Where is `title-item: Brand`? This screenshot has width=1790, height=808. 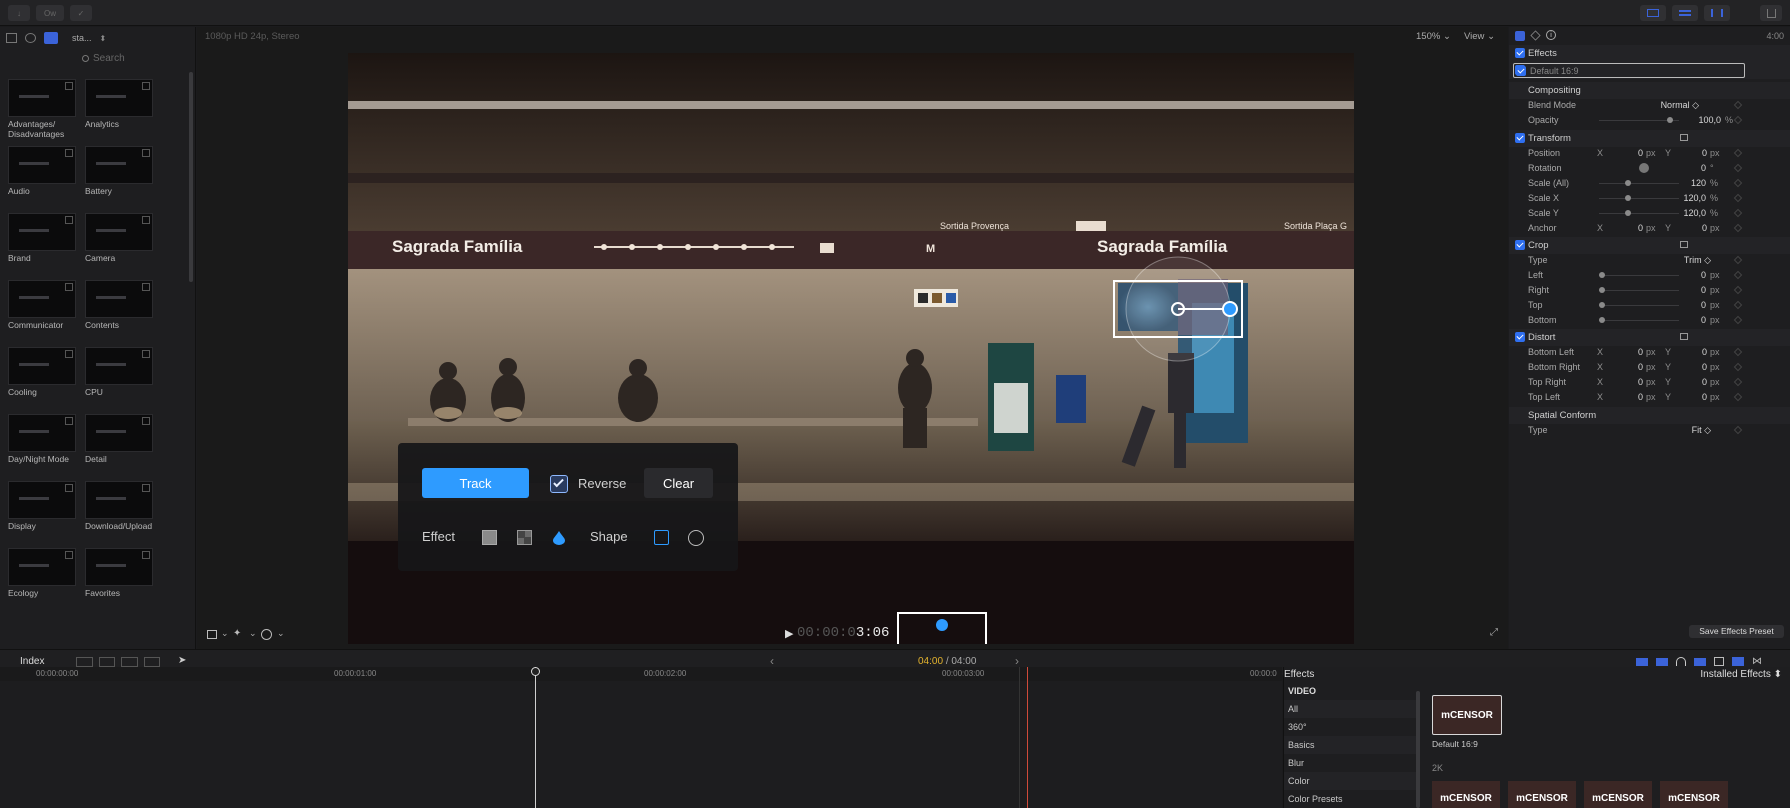
title-item: Brand is located at coordinates (43, 238).